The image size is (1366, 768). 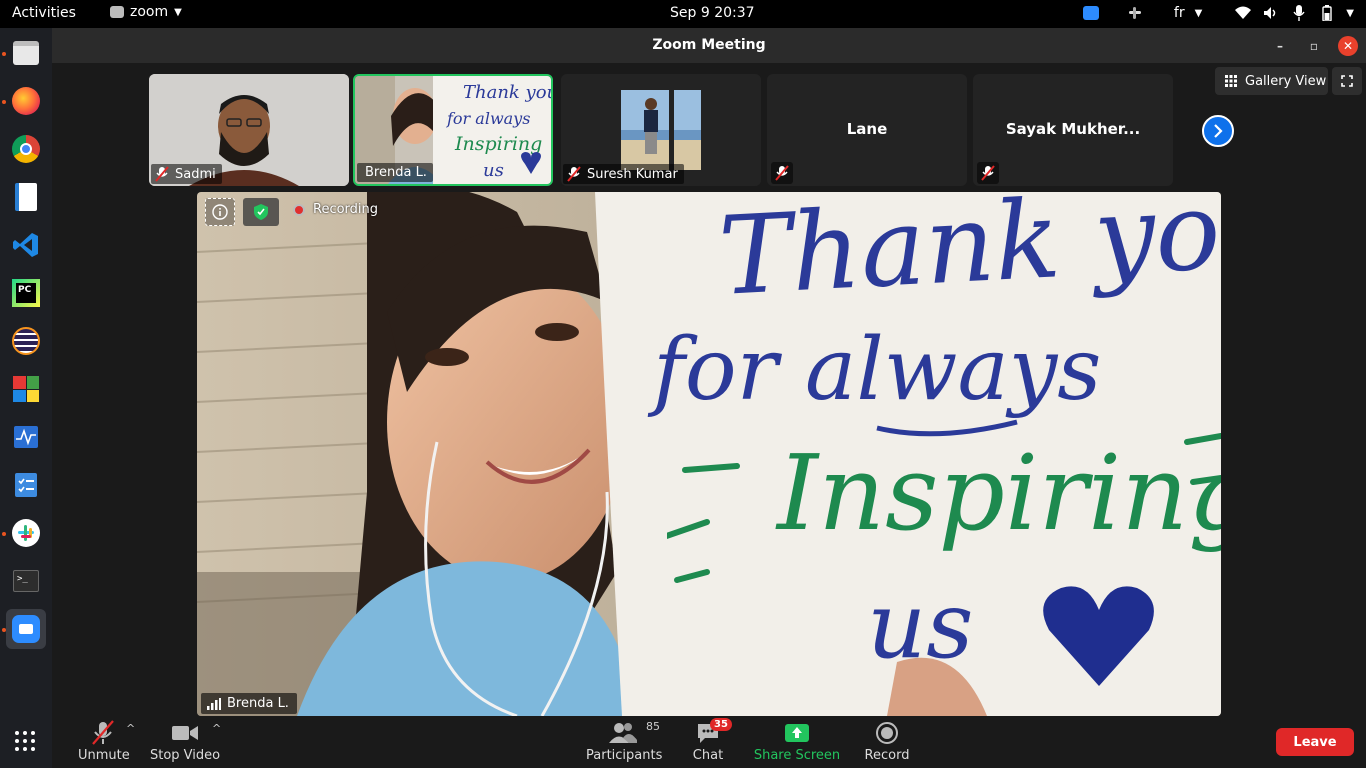 I want to click on keyboard-layout: fr, so click(x=1179, y=13).